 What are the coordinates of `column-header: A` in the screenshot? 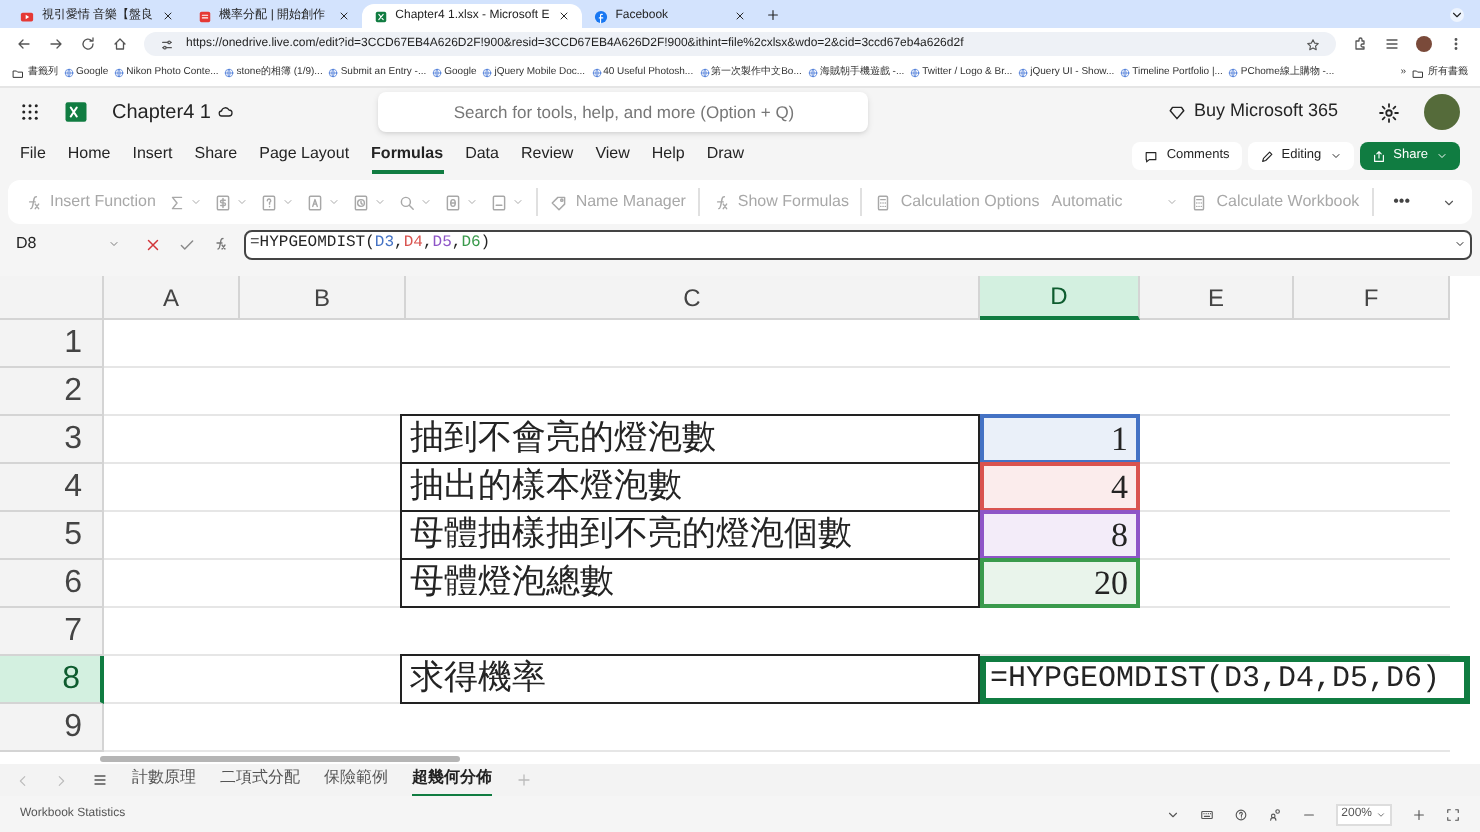 It's located at (172, 298).